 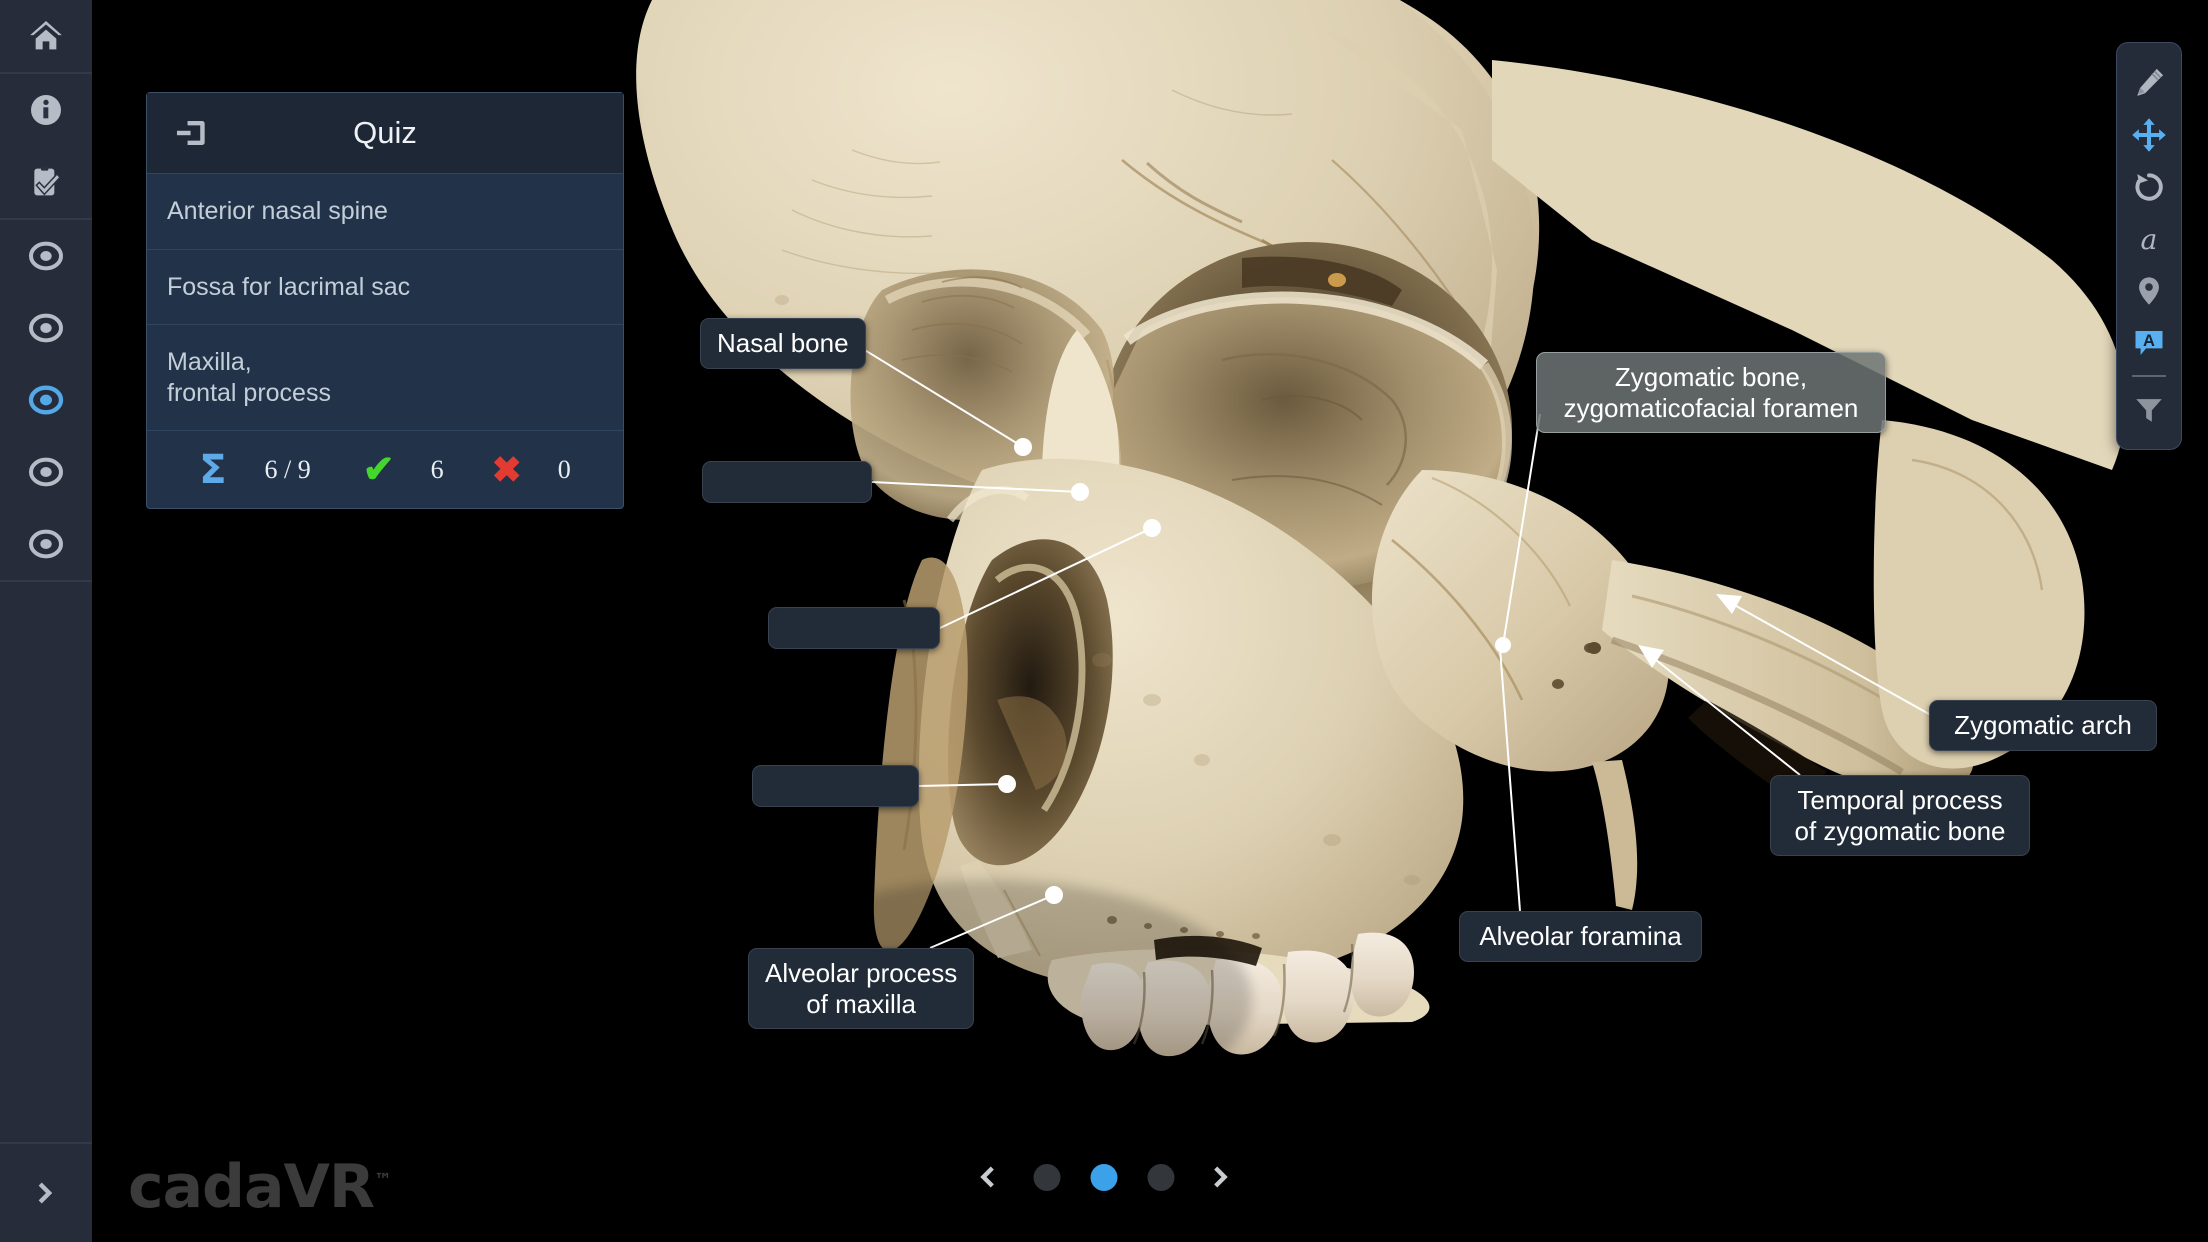 What do you see at coordinates (383, 1180) in the screenshot?
I see `trademark-mark: ™` at bounding box center [383, 1180].